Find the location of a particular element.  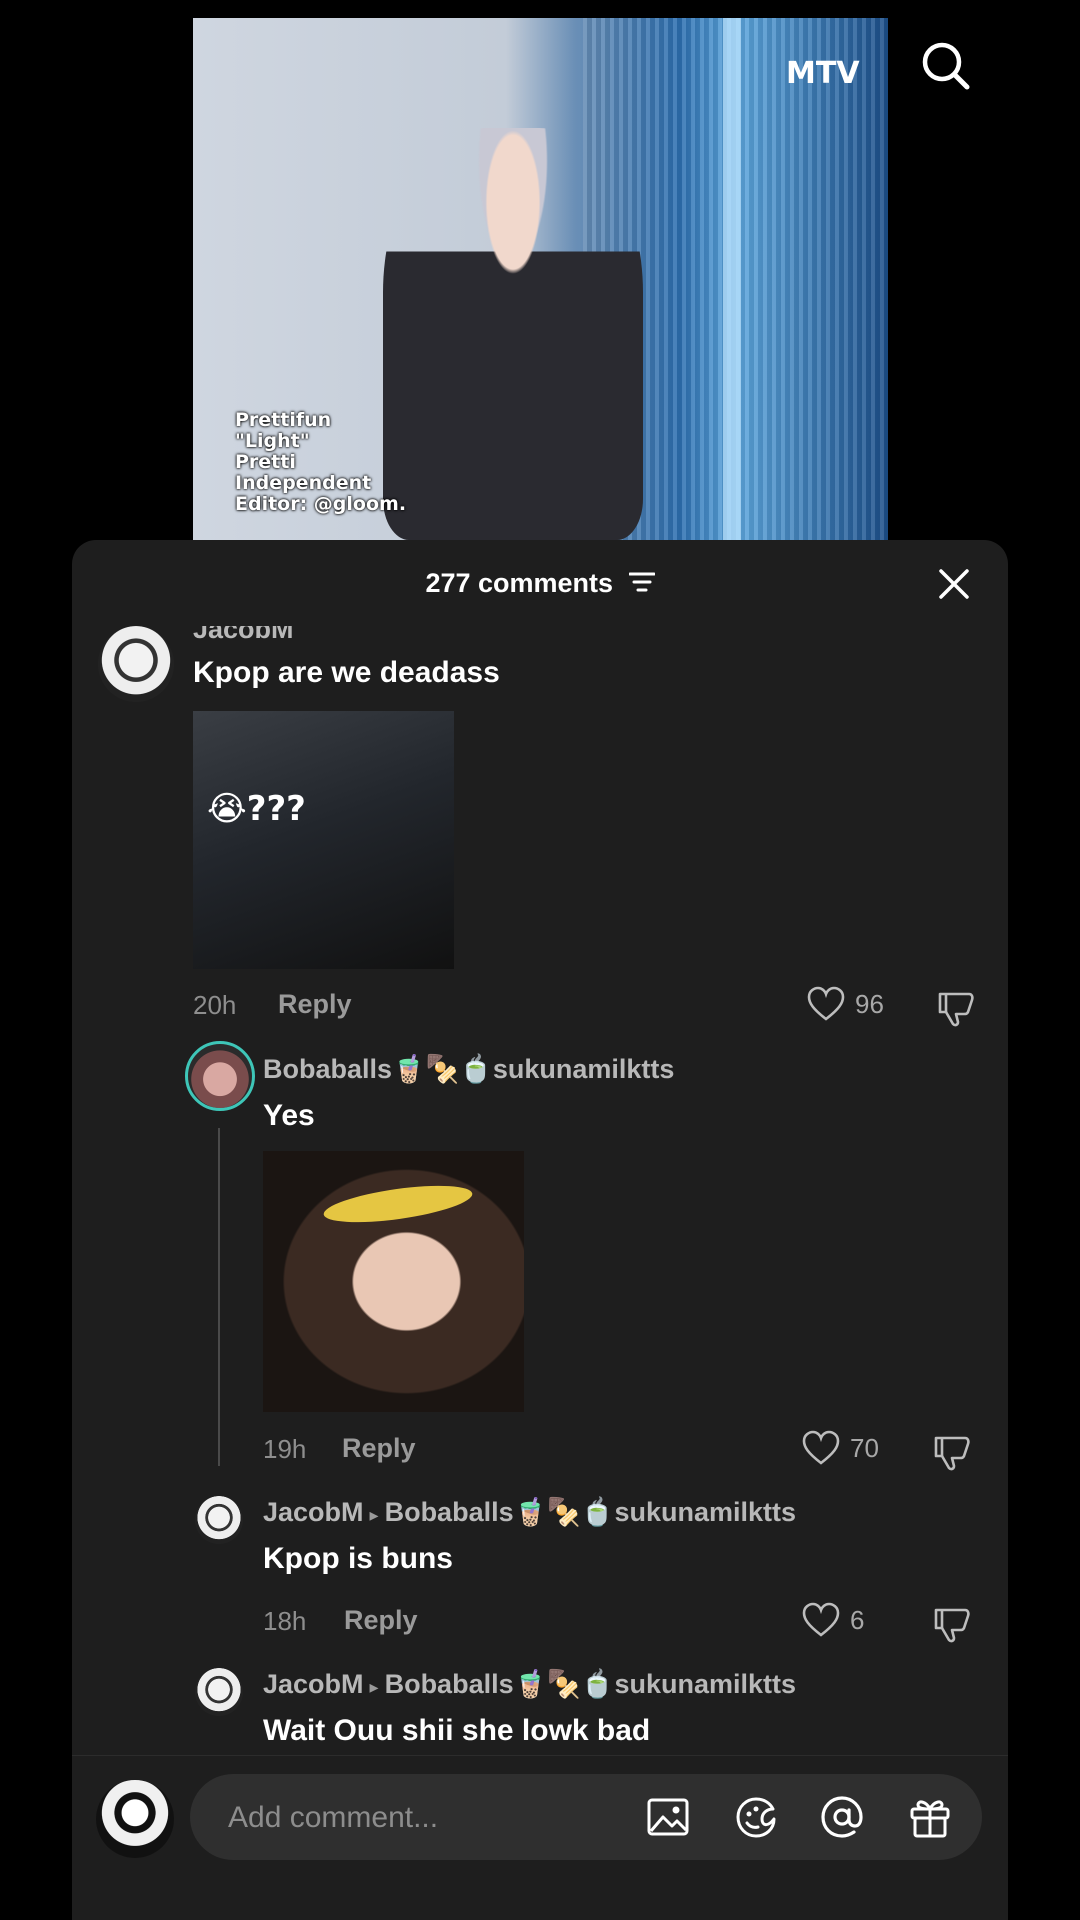

channel-logo: MTV is located at coordinates (823, 73).